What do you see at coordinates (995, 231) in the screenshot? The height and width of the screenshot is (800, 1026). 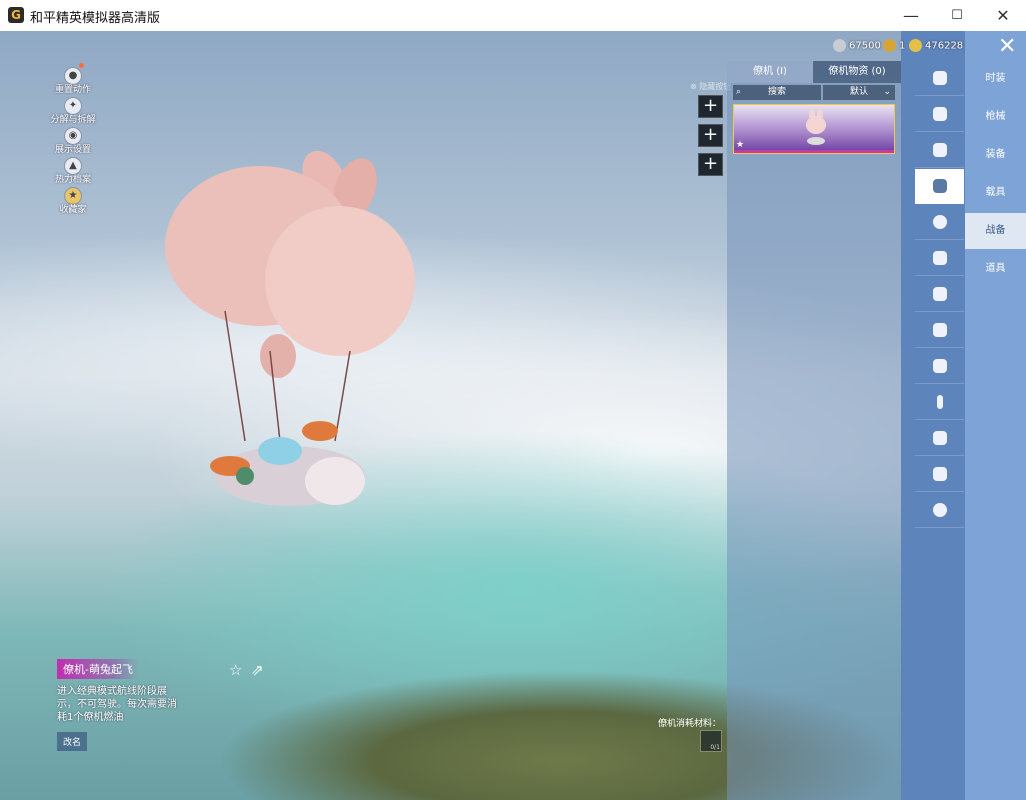 I see `menu-combat-gear: 战备` at bounding box center [995, 231].